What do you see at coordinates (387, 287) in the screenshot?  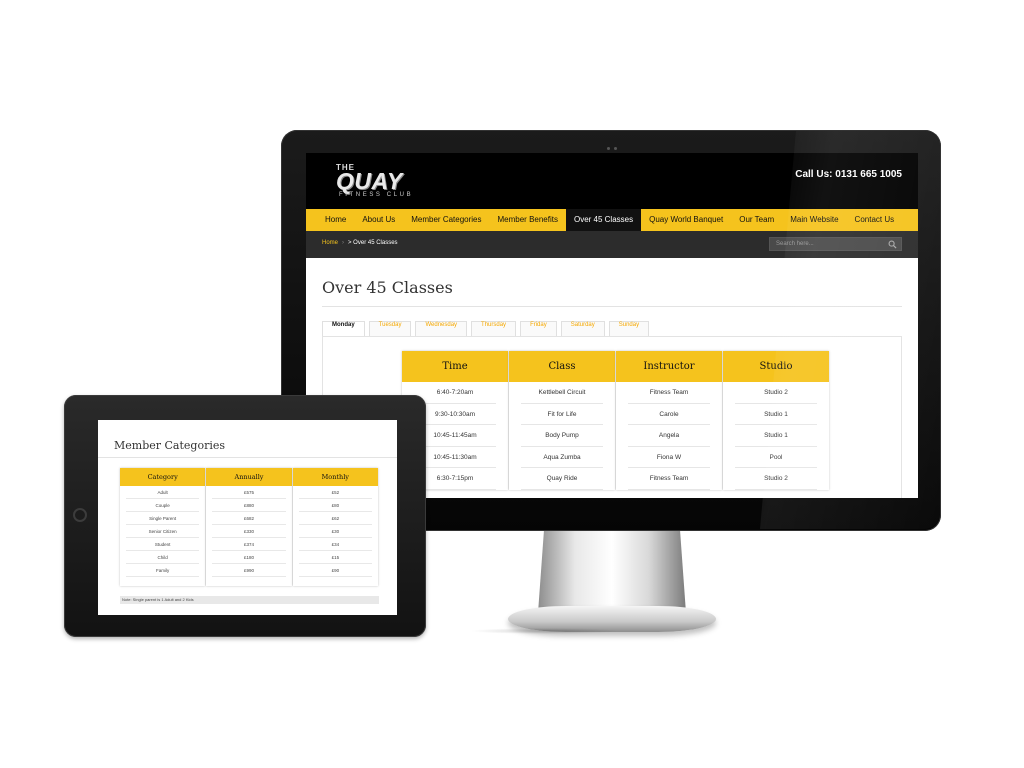 I see `page-title: Over 45 Classes` at bounding box center [387, 287].